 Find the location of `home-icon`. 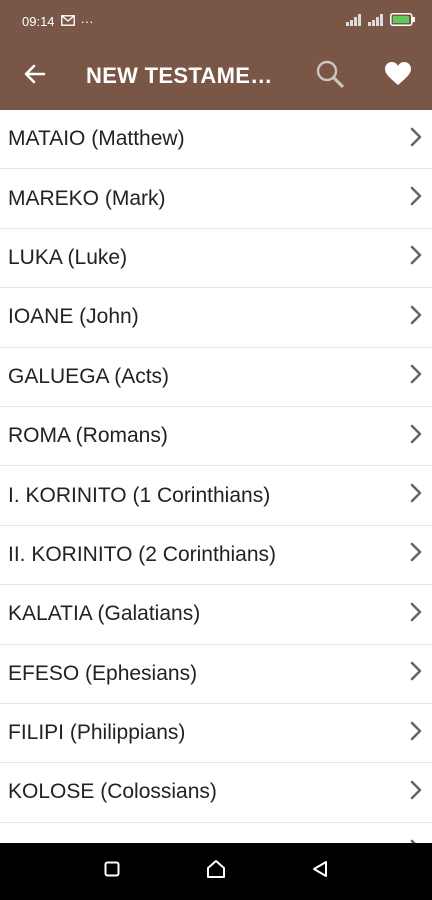

home-icon is located at coordinates (216, 871).